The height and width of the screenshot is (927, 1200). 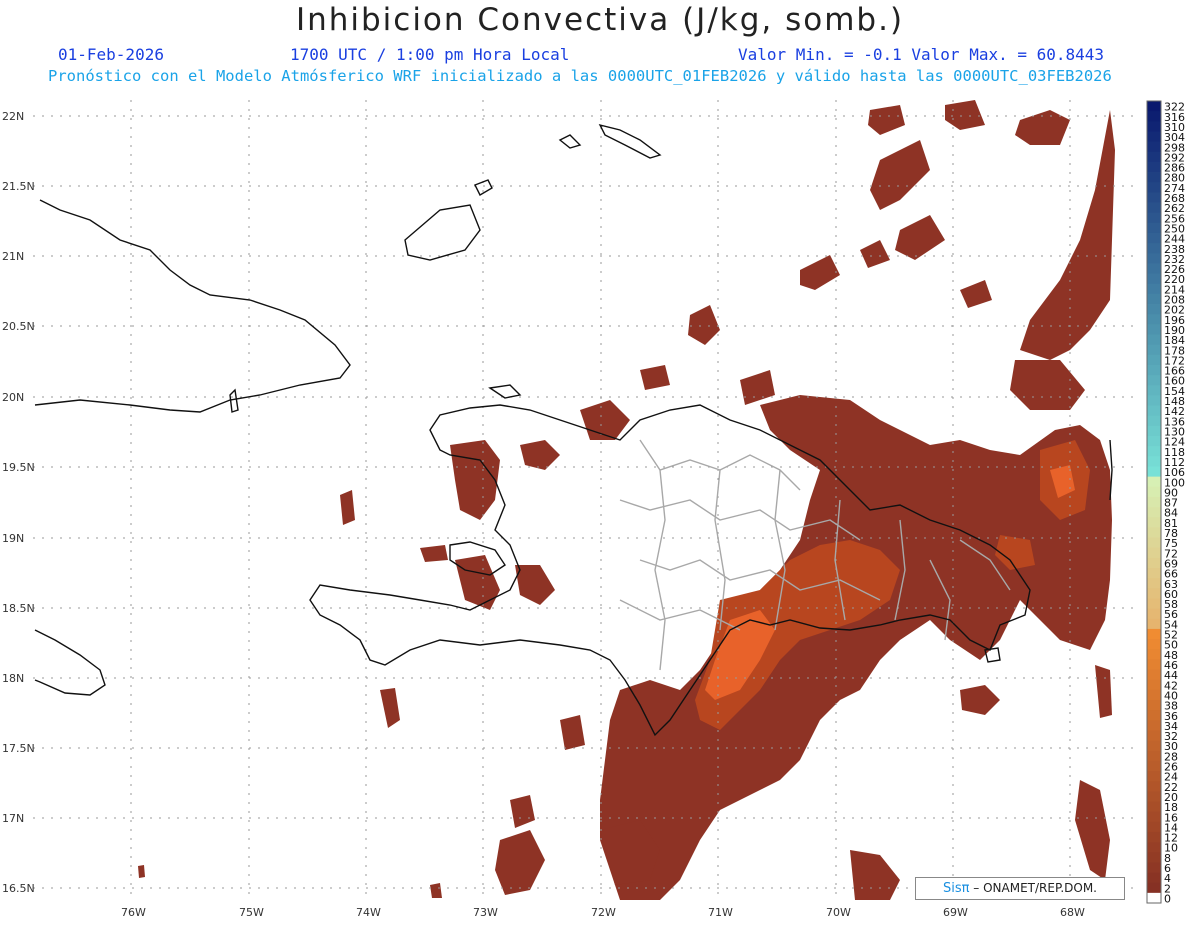 I want to click on lat-label-18n: 18N, so click(x=13, y=678).